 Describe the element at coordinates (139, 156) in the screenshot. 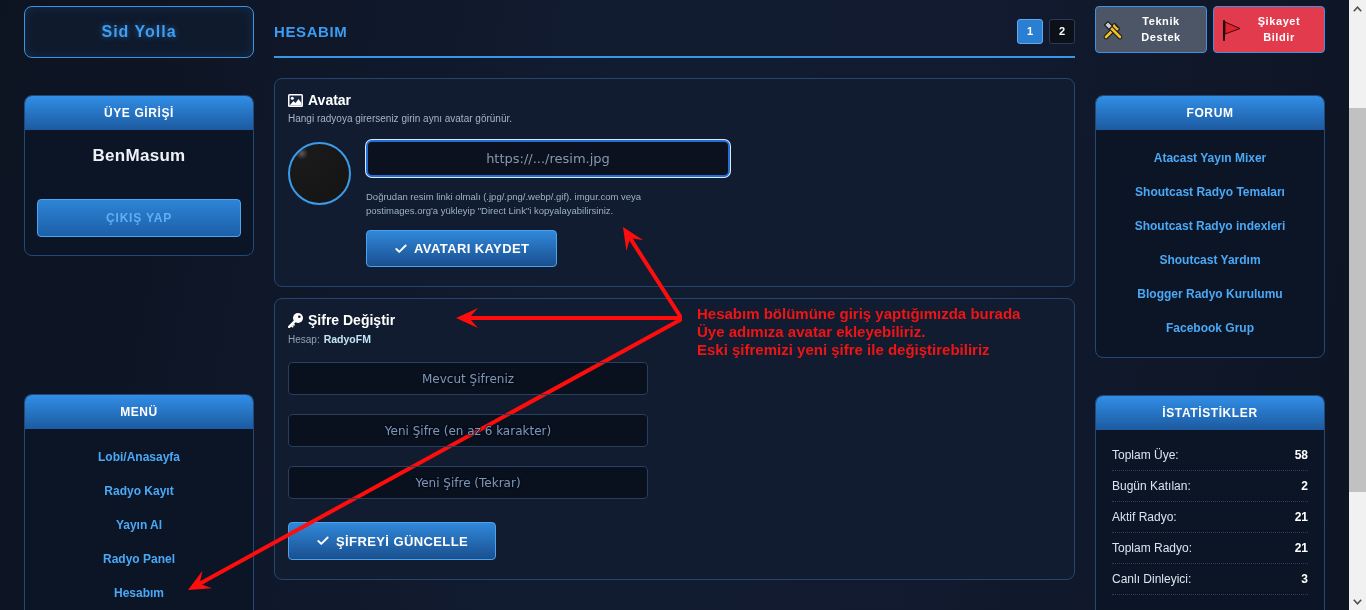

I see `username: BenMasum` at that location.